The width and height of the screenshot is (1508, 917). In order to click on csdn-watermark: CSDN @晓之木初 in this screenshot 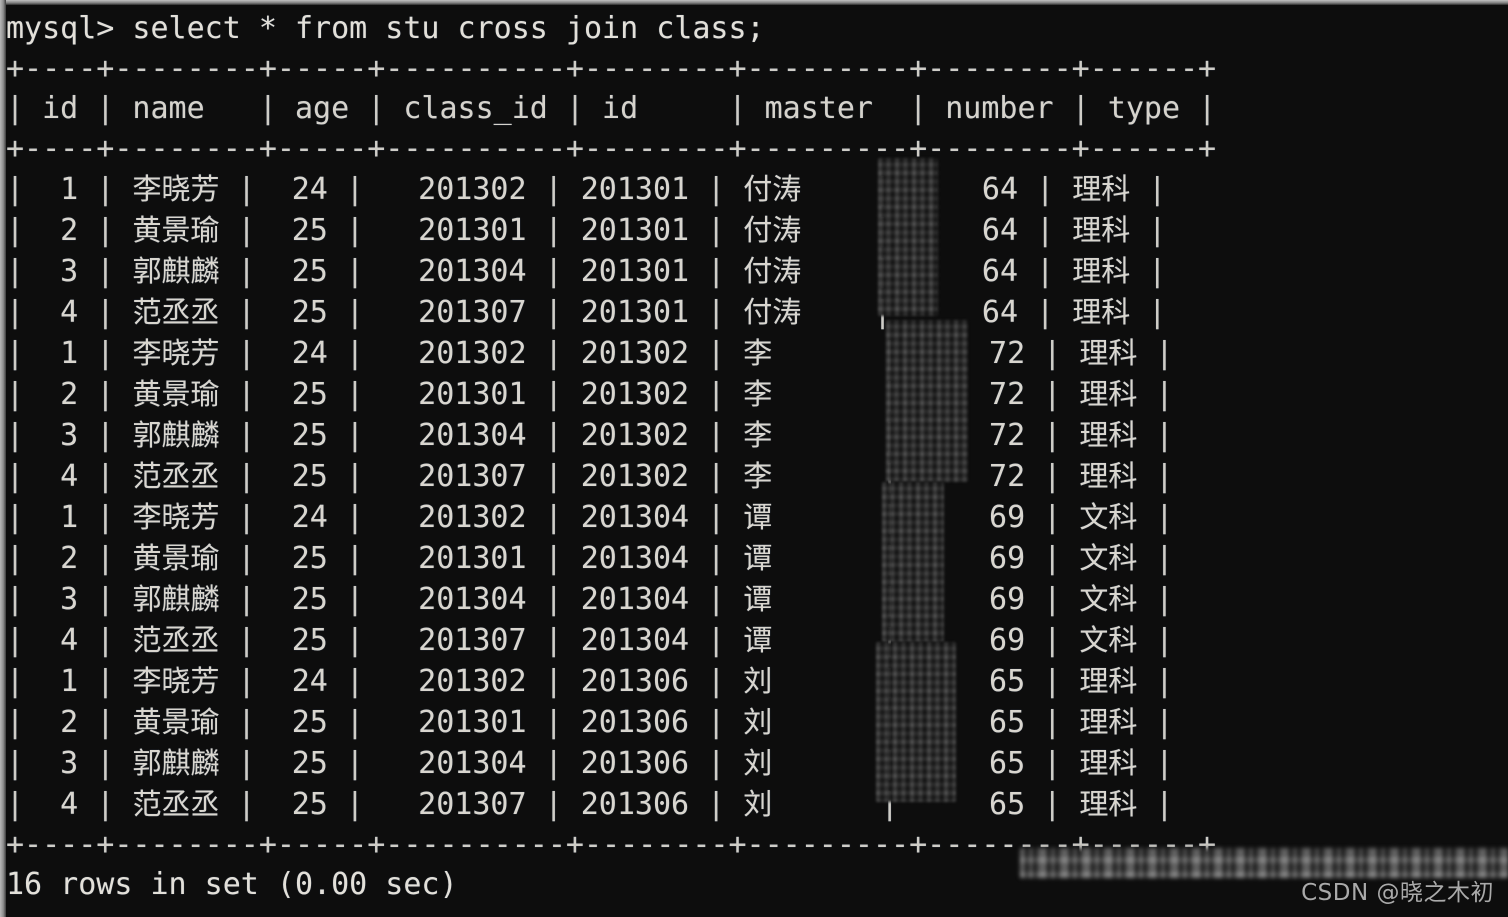, I will do `click(1397, 893)`.